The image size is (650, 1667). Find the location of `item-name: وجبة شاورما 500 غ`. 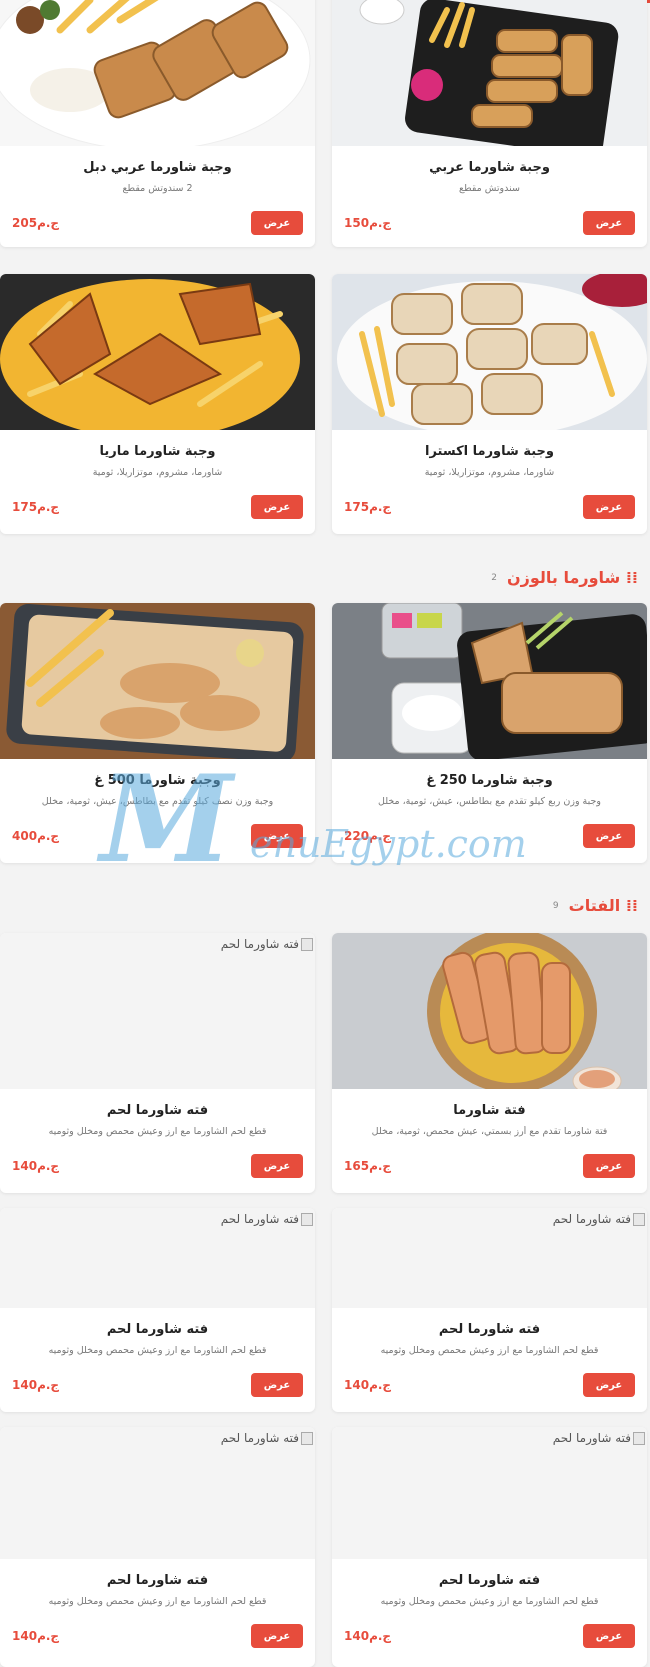

item-name: وجبة شاورما 500 غ is located at coordinates (157, 780).